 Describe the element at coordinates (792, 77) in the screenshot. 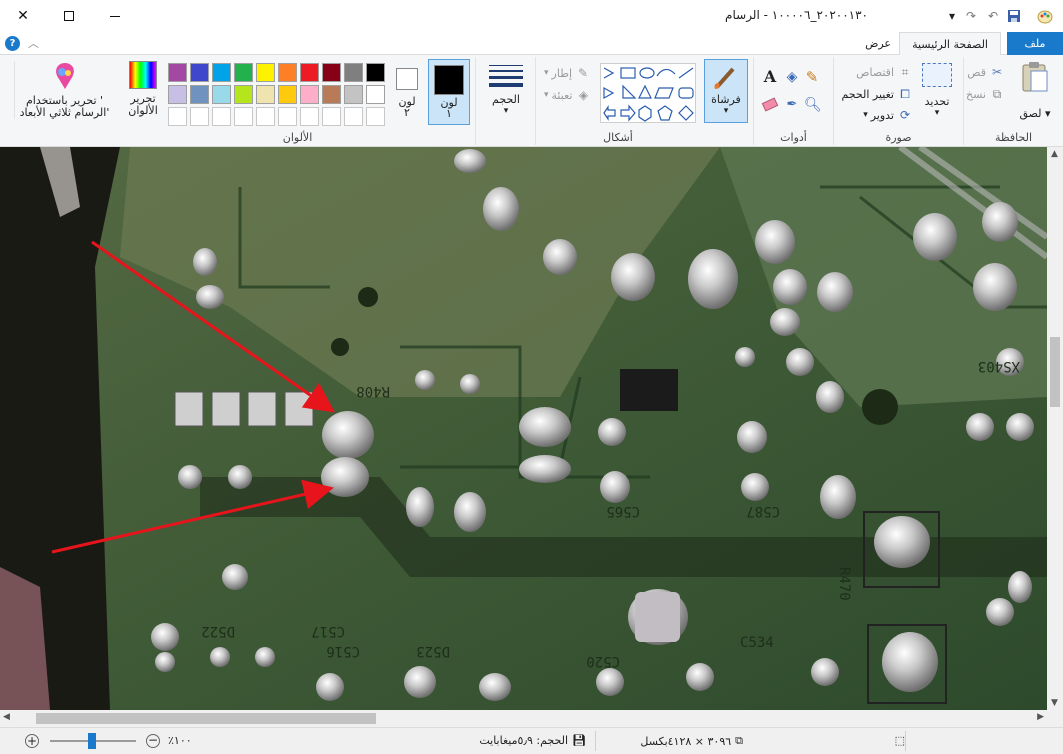

I see `fill-bucket-icon: ◈` at that location.